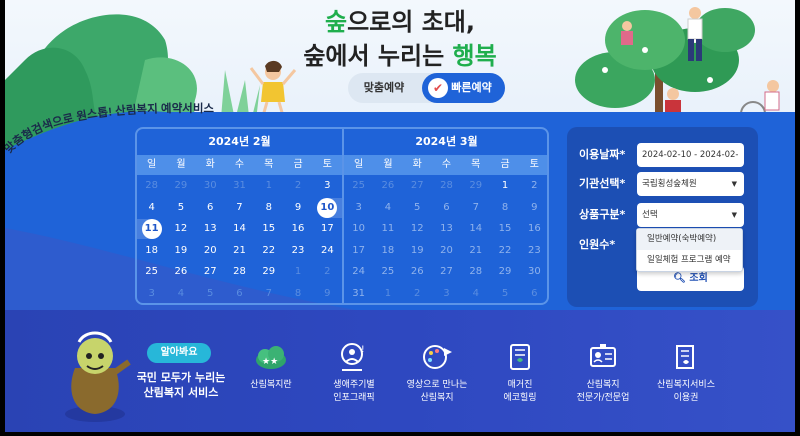  What do you see at coordinates (689, 260) in the screenshot?
I see `product-option-daytrip: 일일체험 프로그램 예약` at bounding box center [689, 260].